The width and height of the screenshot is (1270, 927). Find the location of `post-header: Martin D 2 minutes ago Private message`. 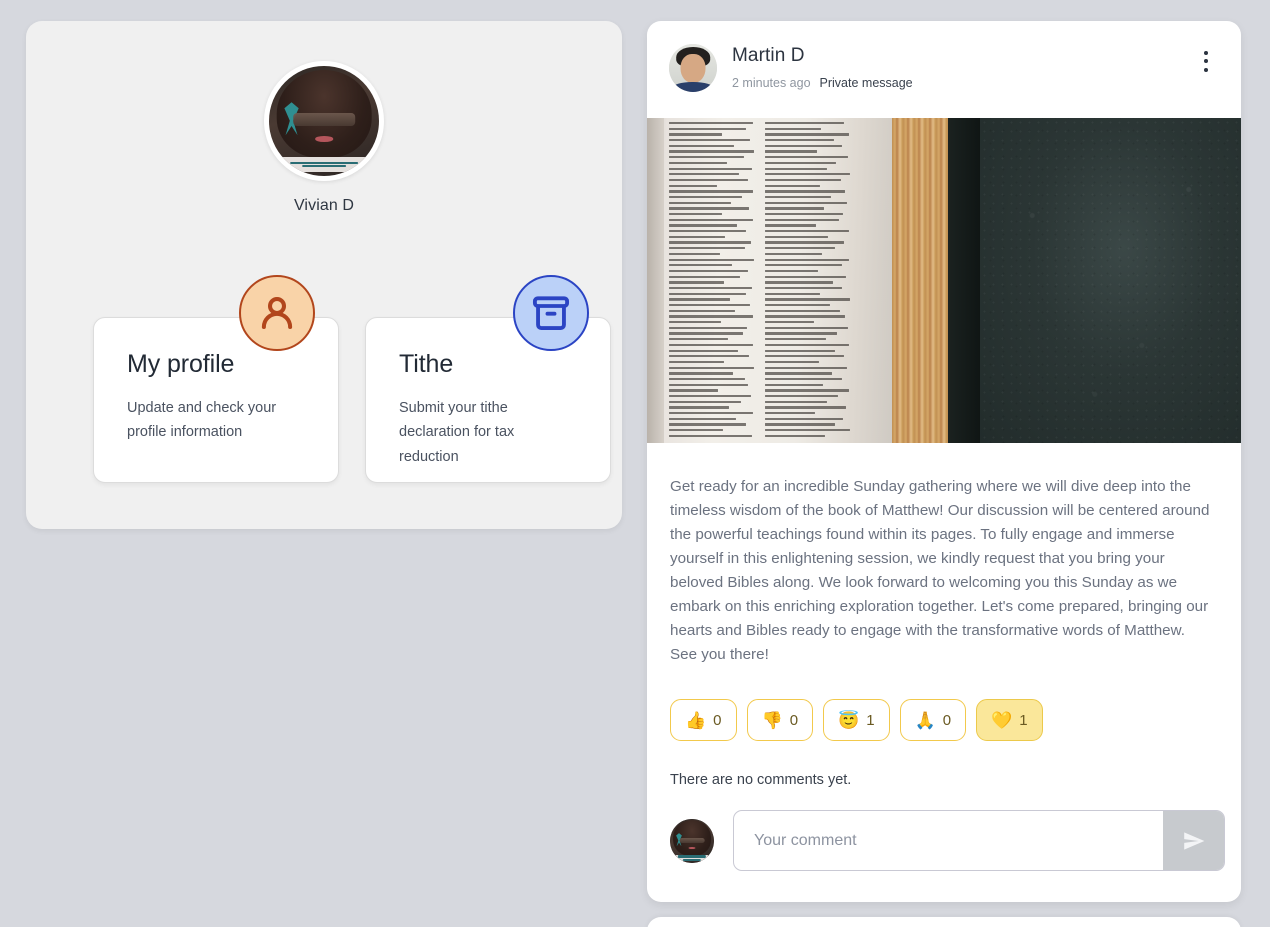

post-header: Martin D 2 minutes ago Private message is located at coordinates (944, 69).